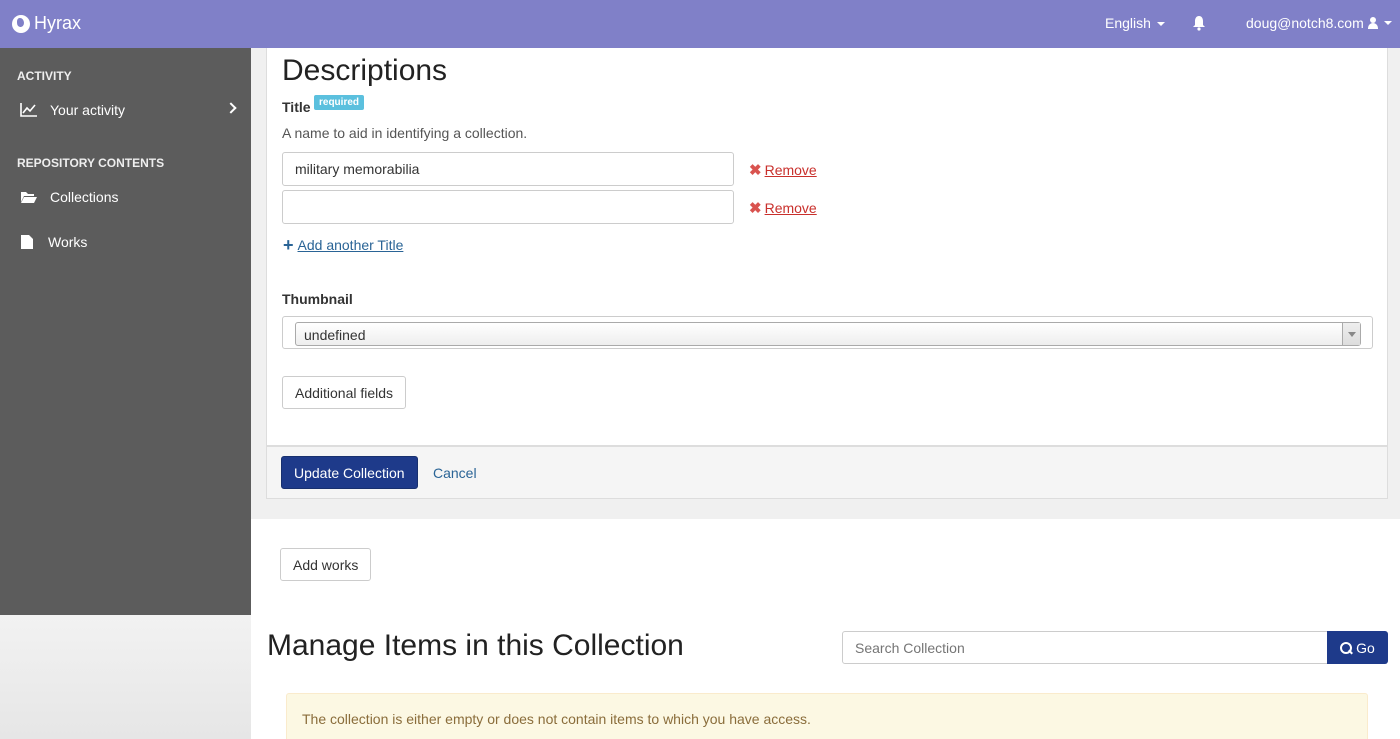 Image resolution: width=1400 pixels, height=739 pixels. Describe the element at coordinates (296, 107) in the screenshot. I see `title-label: Title` at that location.